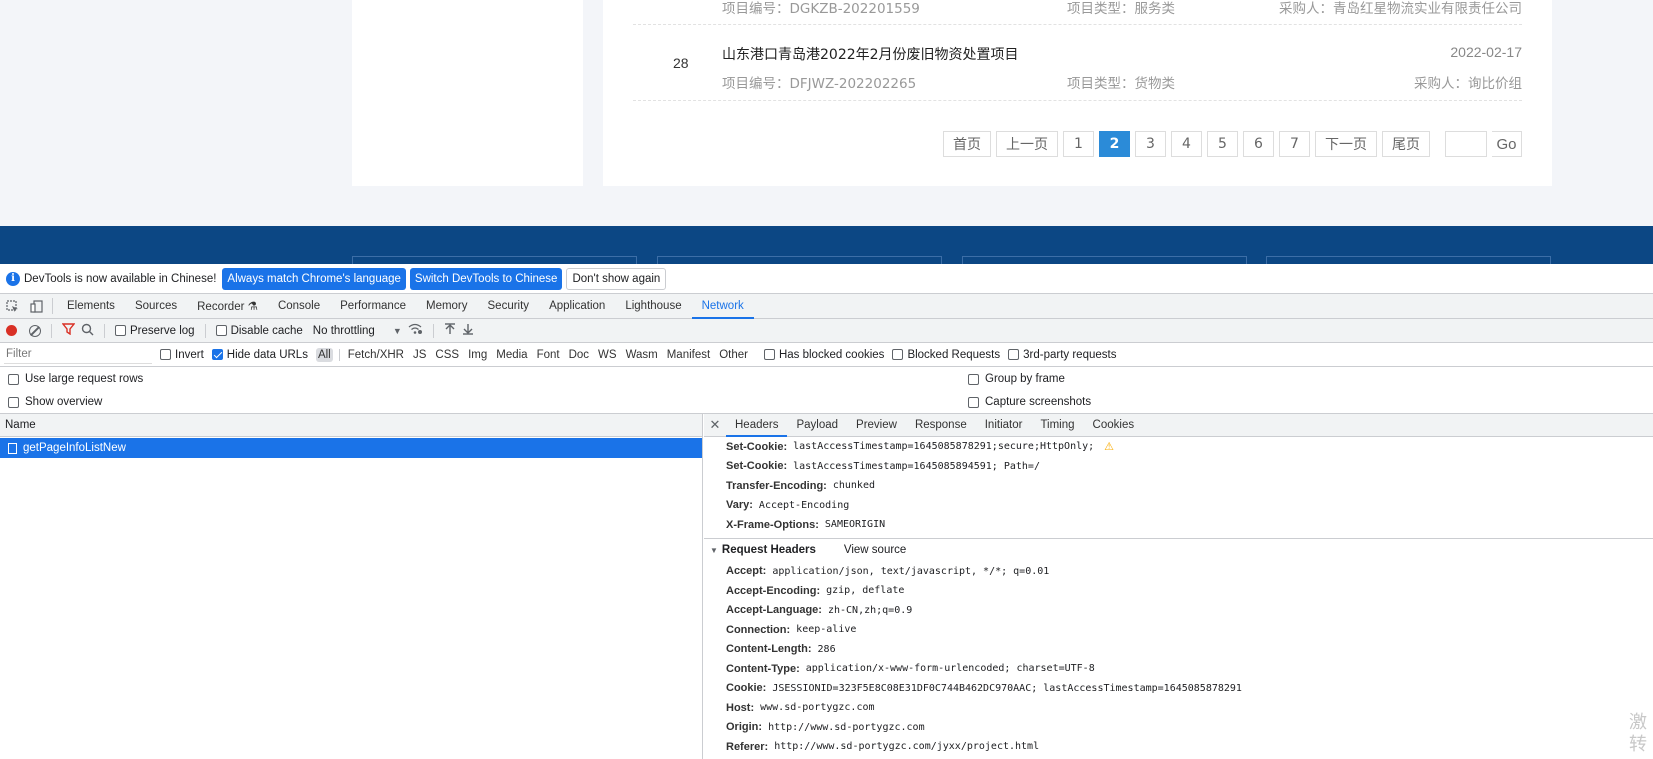 This screenshot has width=1653, height=759. What do you see at coordinates (744, 727) in the screenshot?
I see `header-key: Origin:` at bounding box center [744, 727].